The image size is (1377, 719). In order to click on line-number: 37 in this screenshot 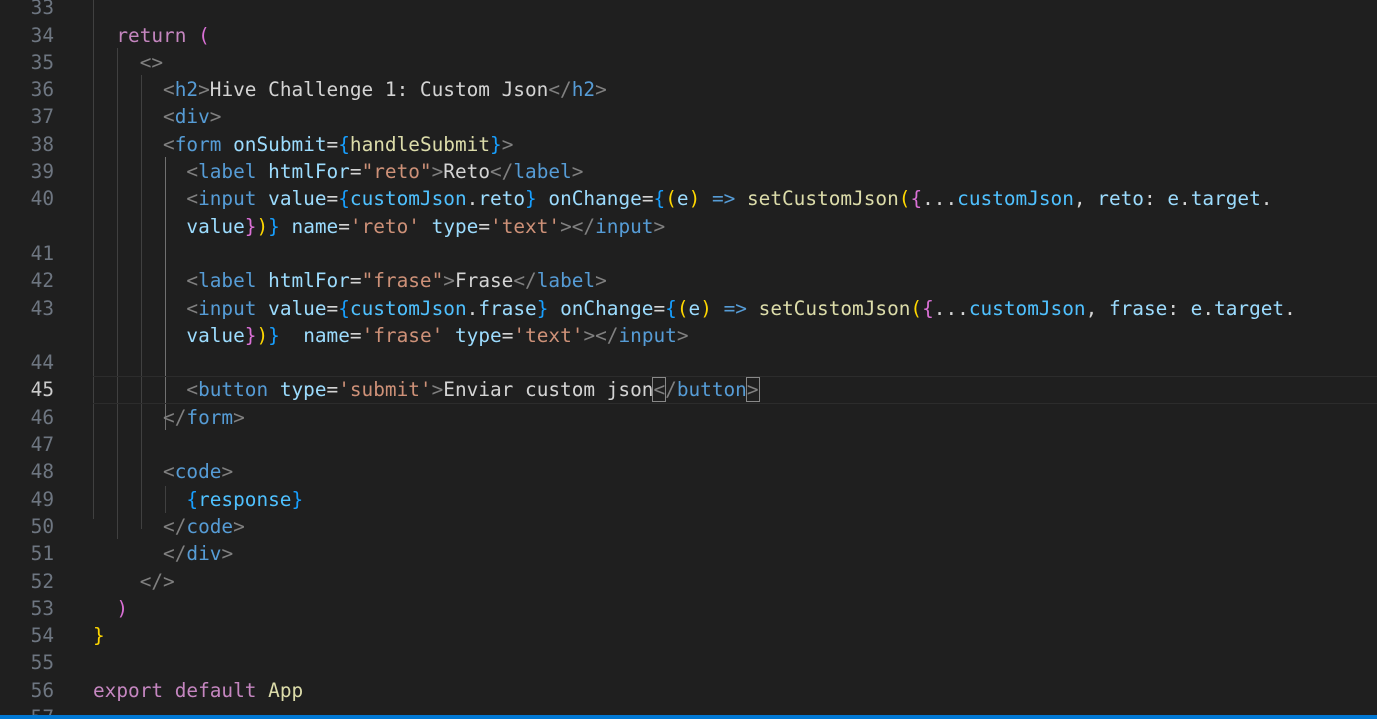, I will do `click(42, 117)`.